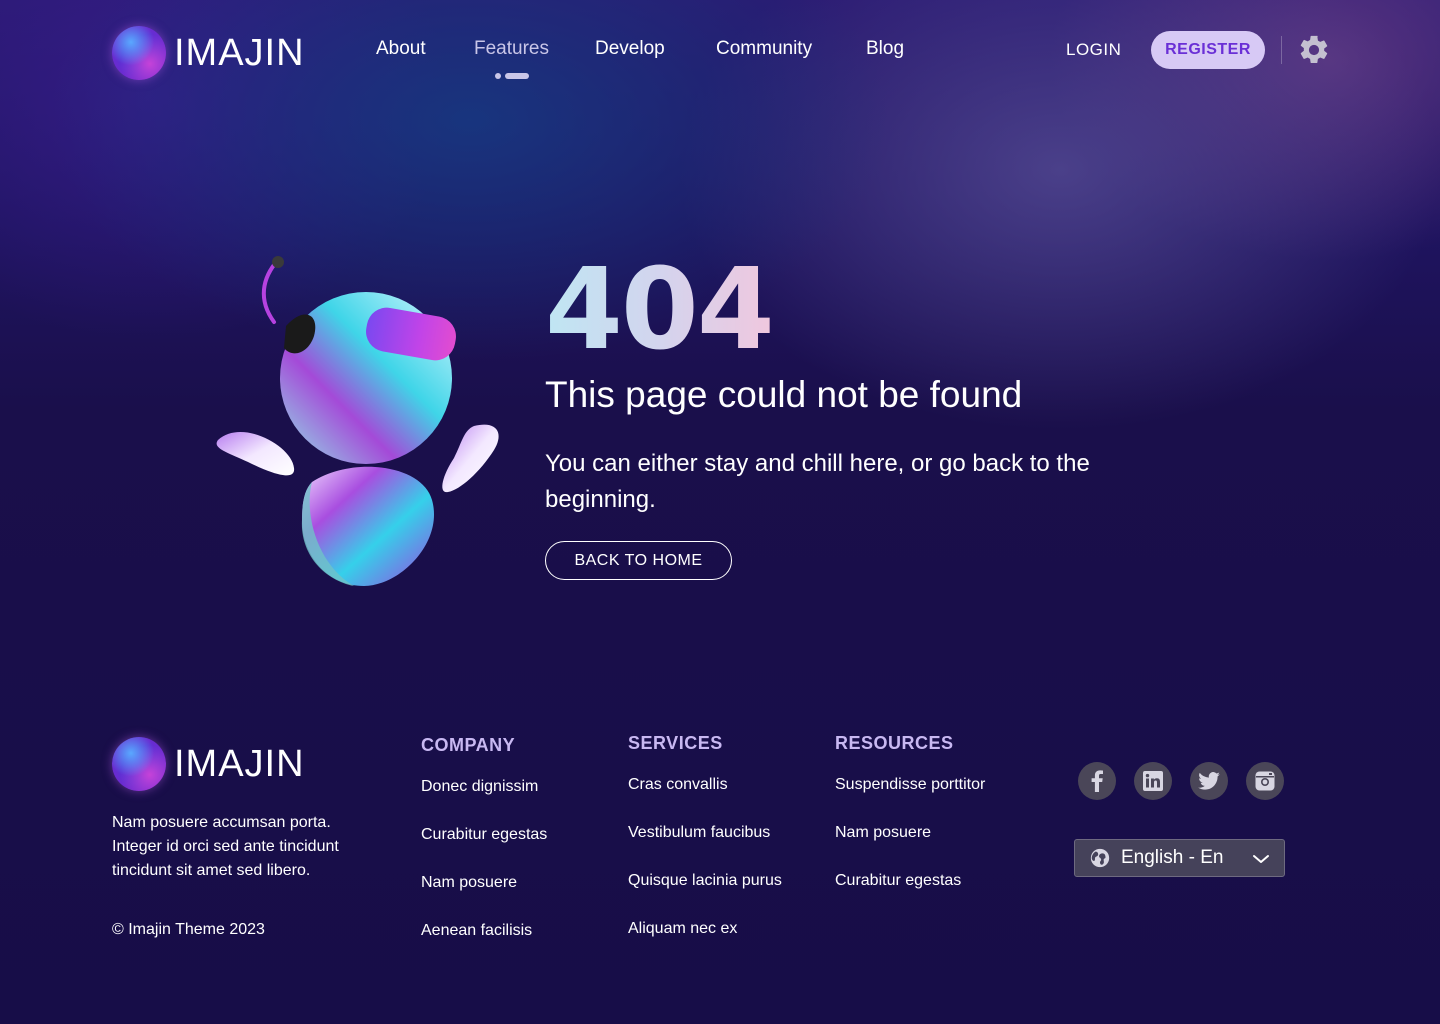  What do you see at coordinates (638, 560) in the screenshot?
I see `back-to-home-button: BACK TO HOME` at bounding box center [638, 560].